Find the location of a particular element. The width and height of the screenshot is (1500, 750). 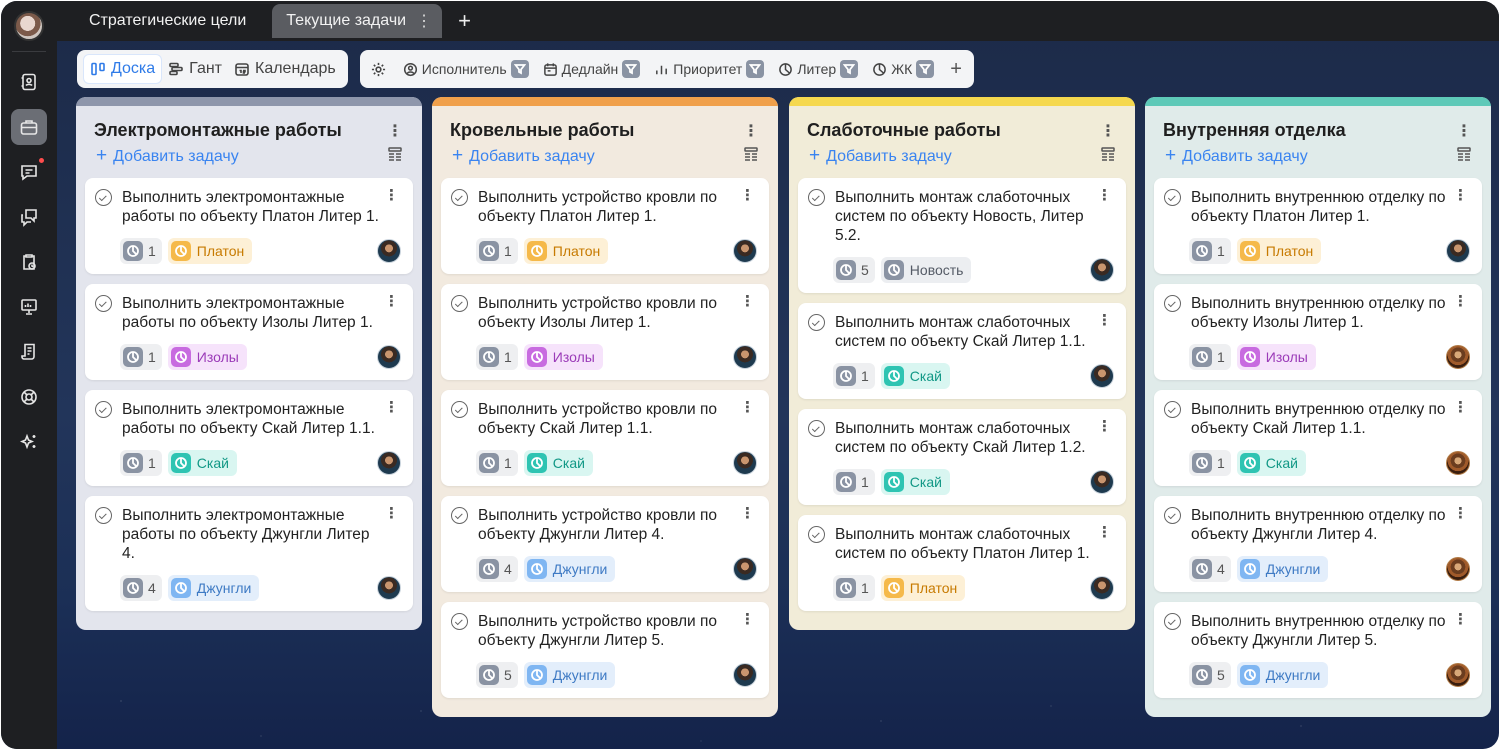

tab-menu-icon: ⋮ is located at coordinates (424, 21).